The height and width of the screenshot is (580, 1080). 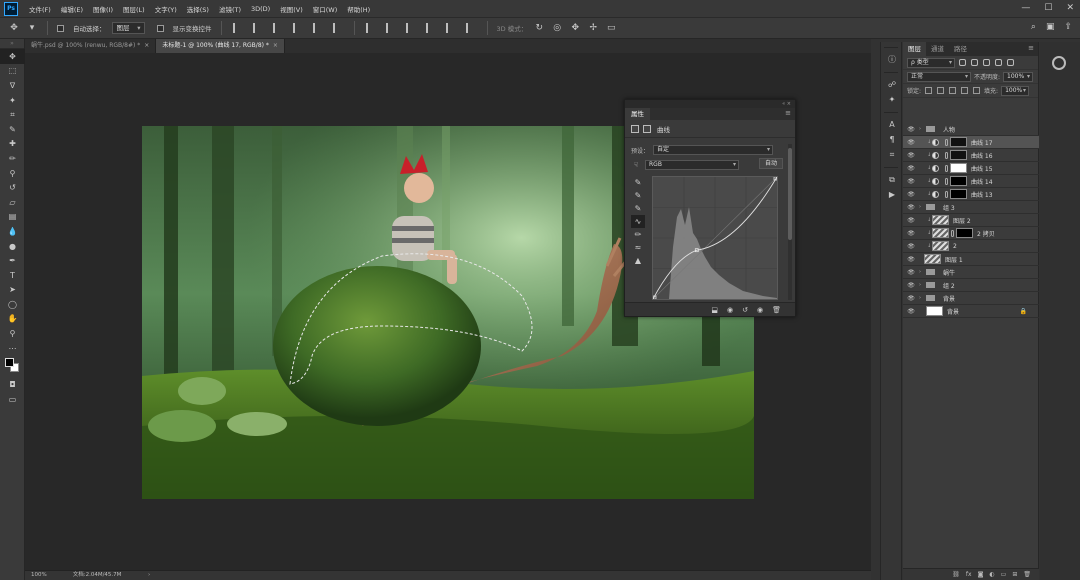 I want to click on maximize-button: ☐, so click(x=1048, y=8).